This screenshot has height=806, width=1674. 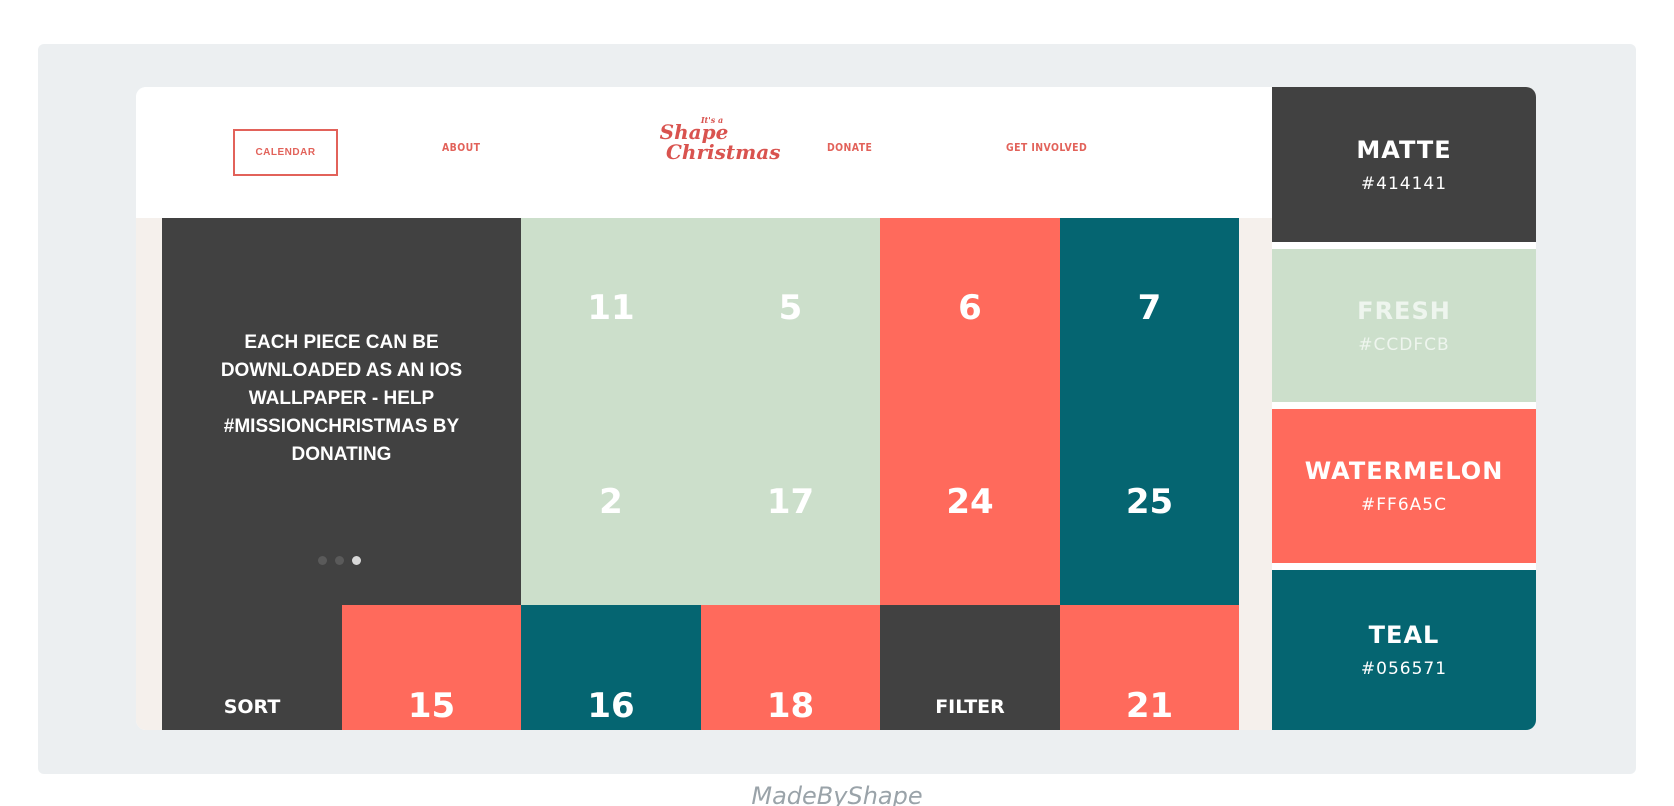 What do you see at coordinates (970, 667) in the screenshot?
I see `filter-button: FILTER` at bounding box center [970, 667].